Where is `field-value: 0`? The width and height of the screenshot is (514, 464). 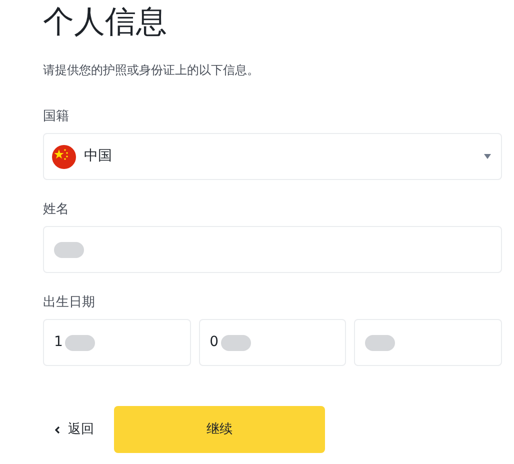 field-value: 0 is located at coordinates (214, 342).